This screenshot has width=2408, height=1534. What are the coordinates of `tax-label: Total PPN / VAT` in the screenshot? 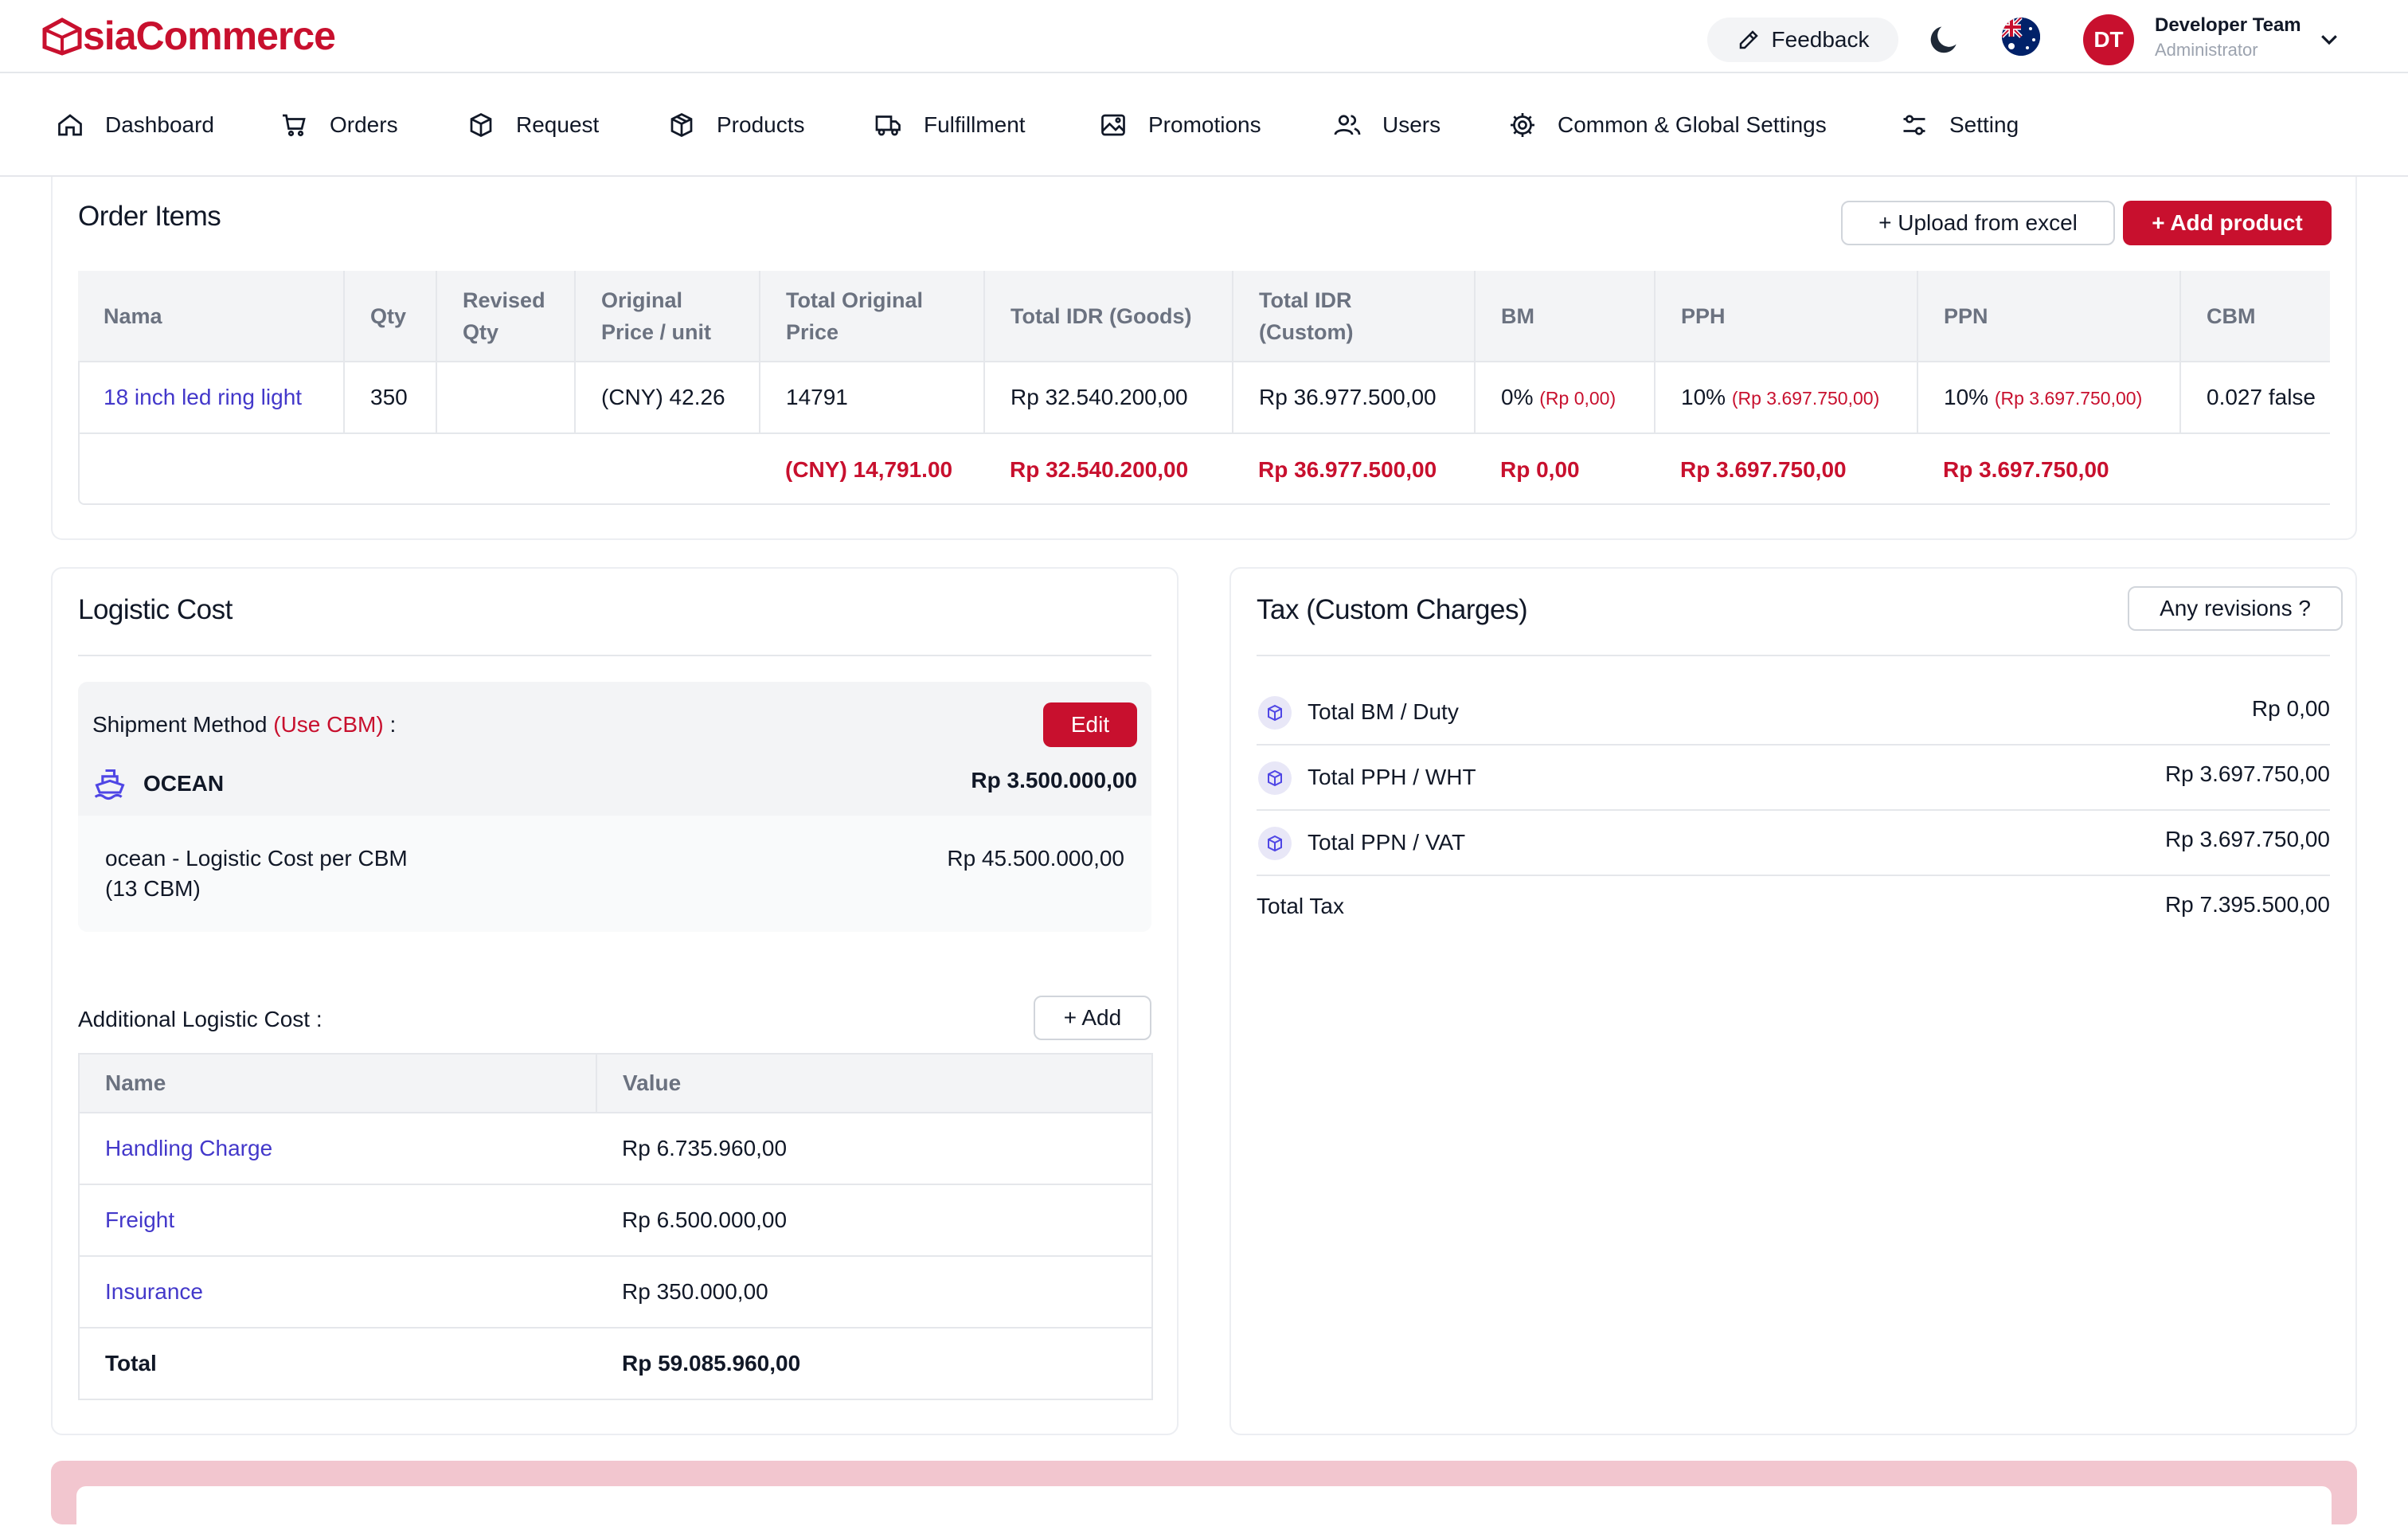 It's located at (1387, 843).